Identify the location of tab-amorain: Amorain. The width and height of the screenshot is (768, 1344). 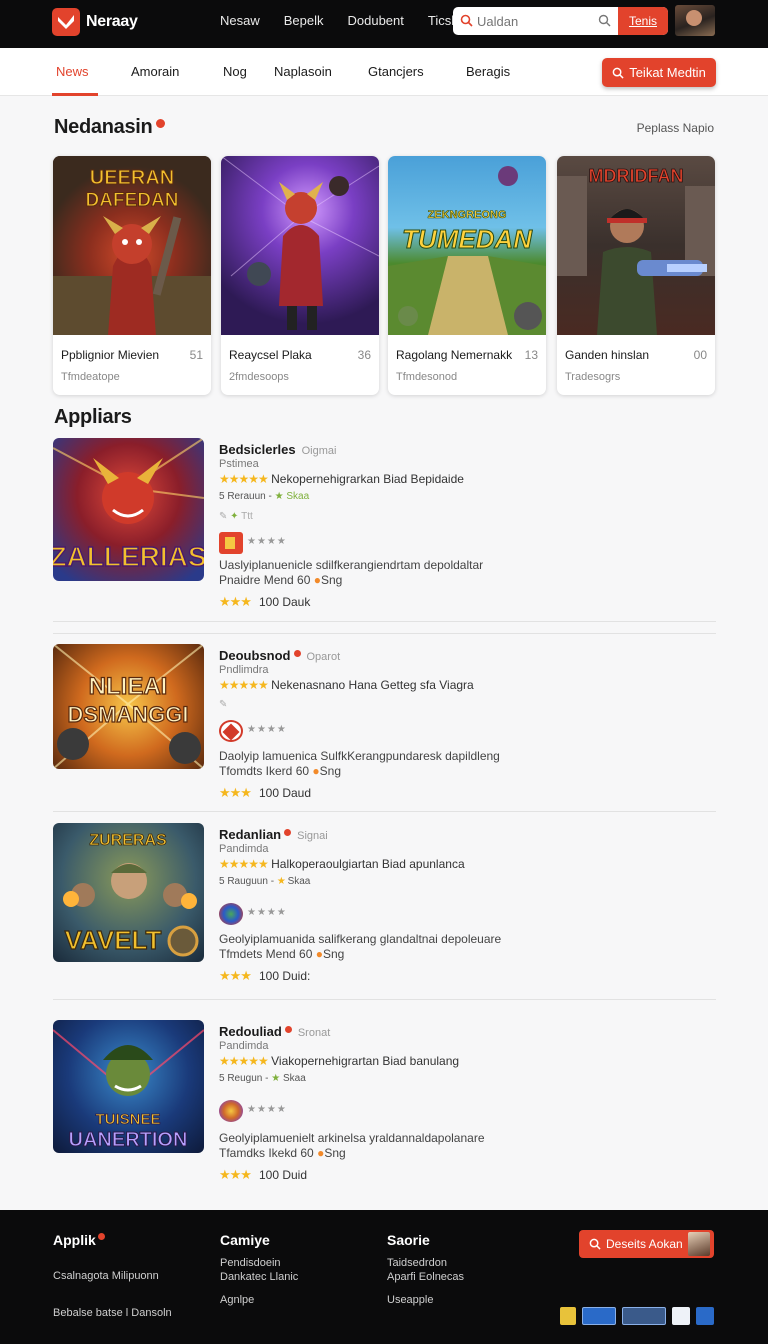
(155, 71).